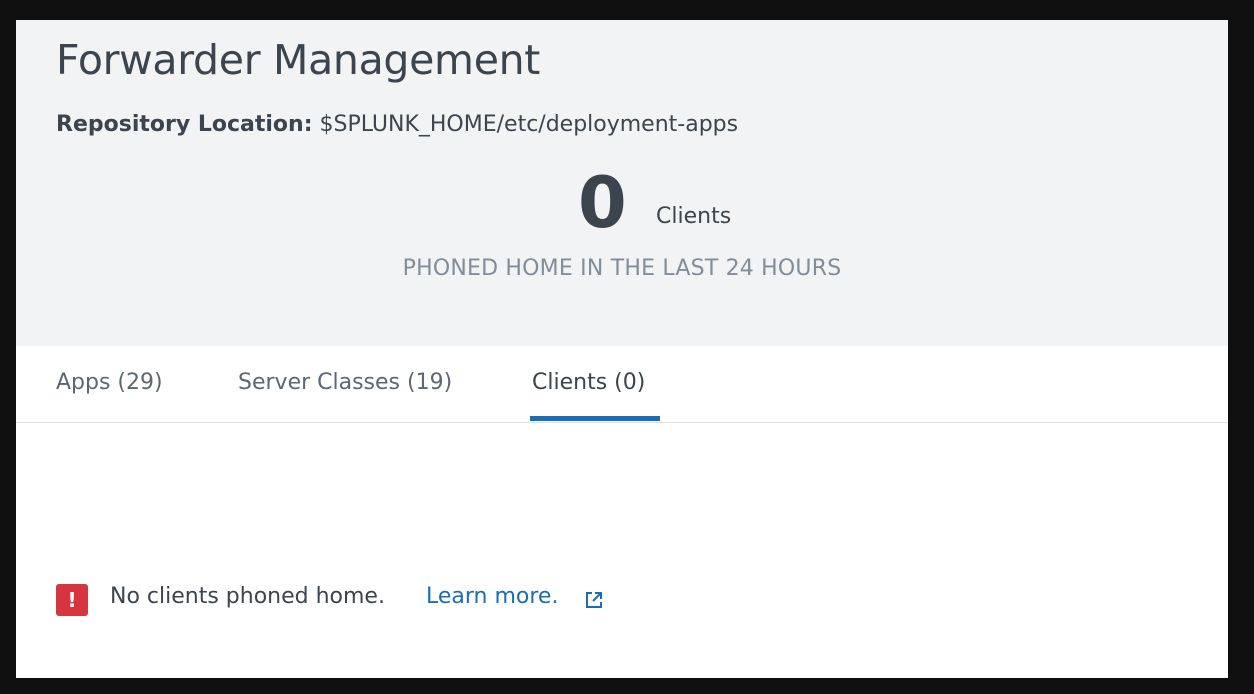 This screenshot has width=1254, height=694. What do you see at coordinates (247, 596) in the screenshot?
I see `no-clients-message-text: No clients phoned home.` at bounding box center [247, 596].